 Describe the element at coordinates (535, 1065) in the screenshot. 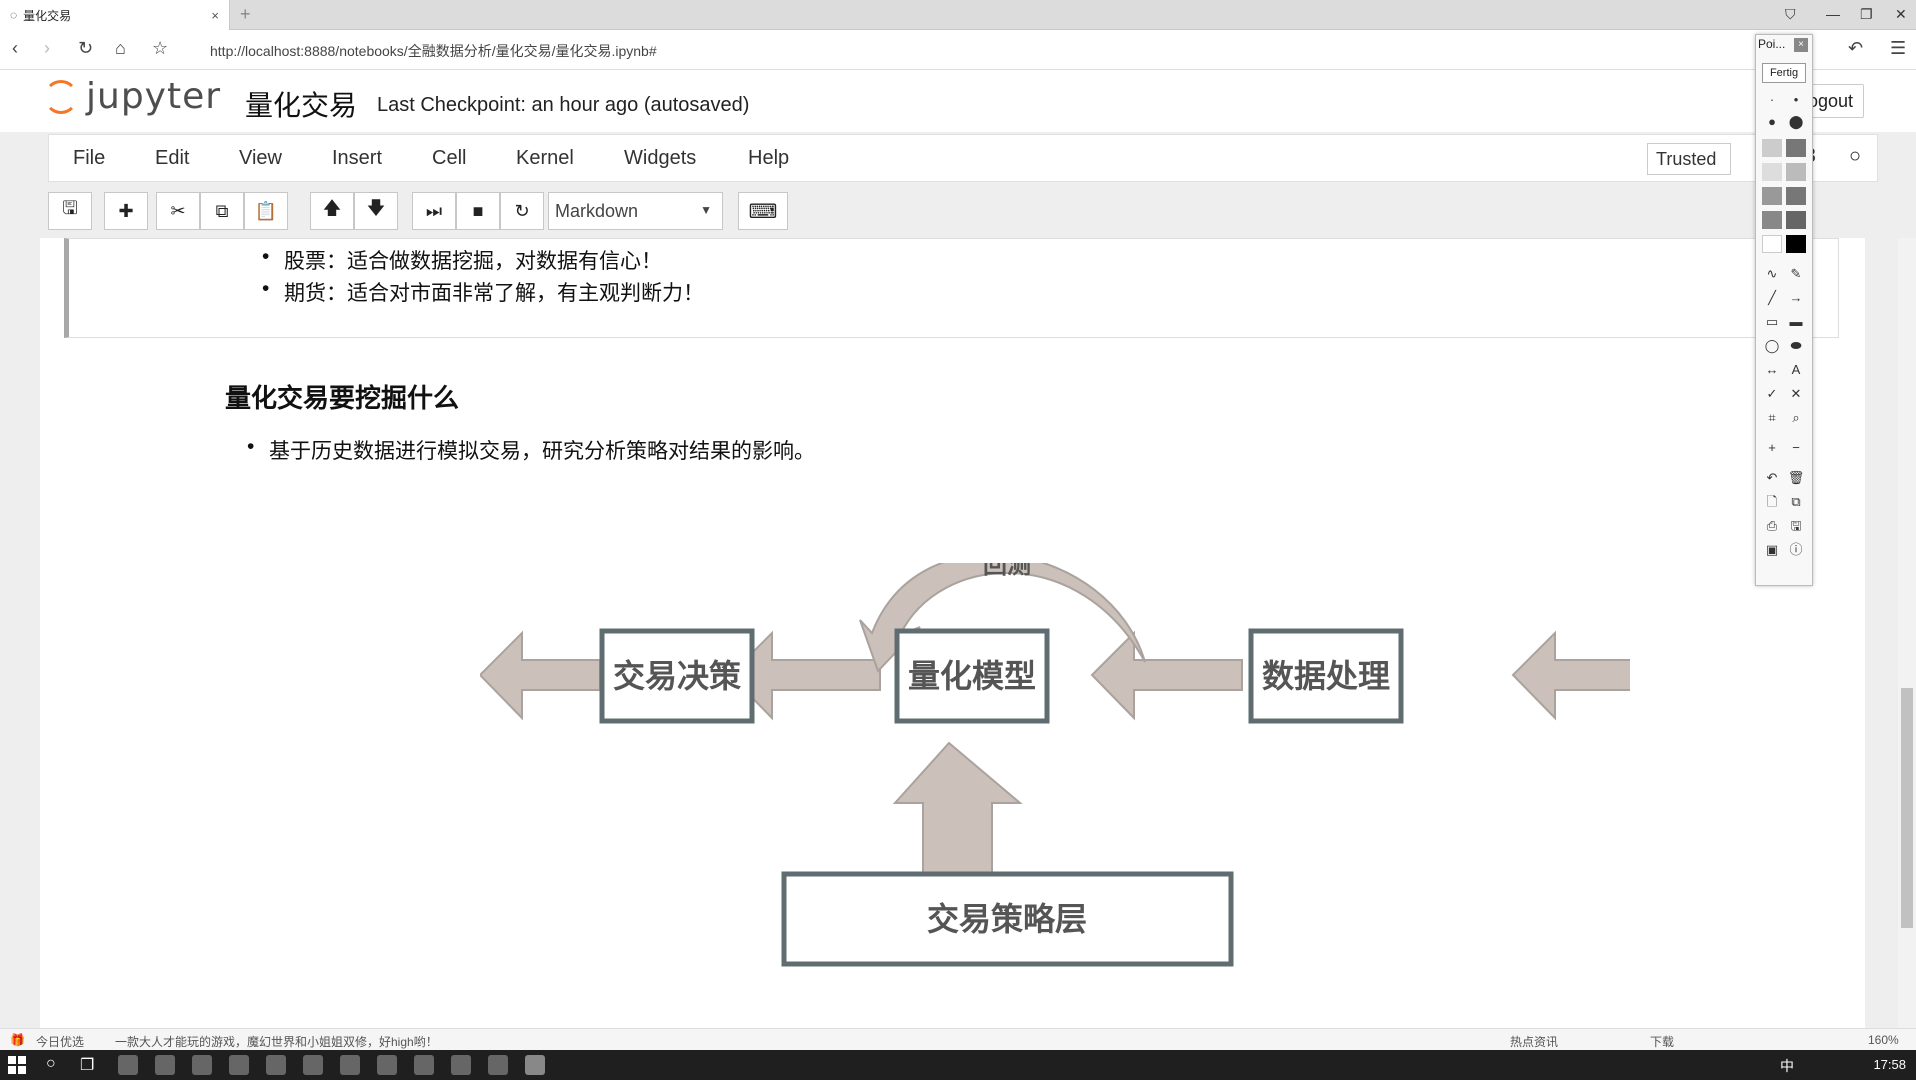

I see `taskbar-app-icon-active` at that location.